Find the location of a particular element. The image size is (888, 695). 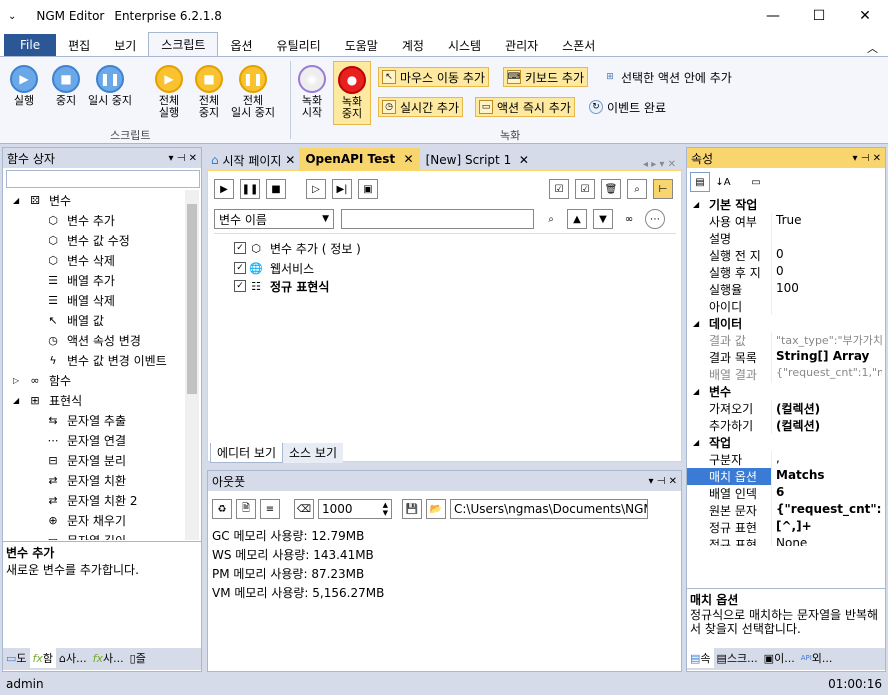

doc-tab-new-script: [New] Script 1 ✕ is located at coordinates (477, 160).